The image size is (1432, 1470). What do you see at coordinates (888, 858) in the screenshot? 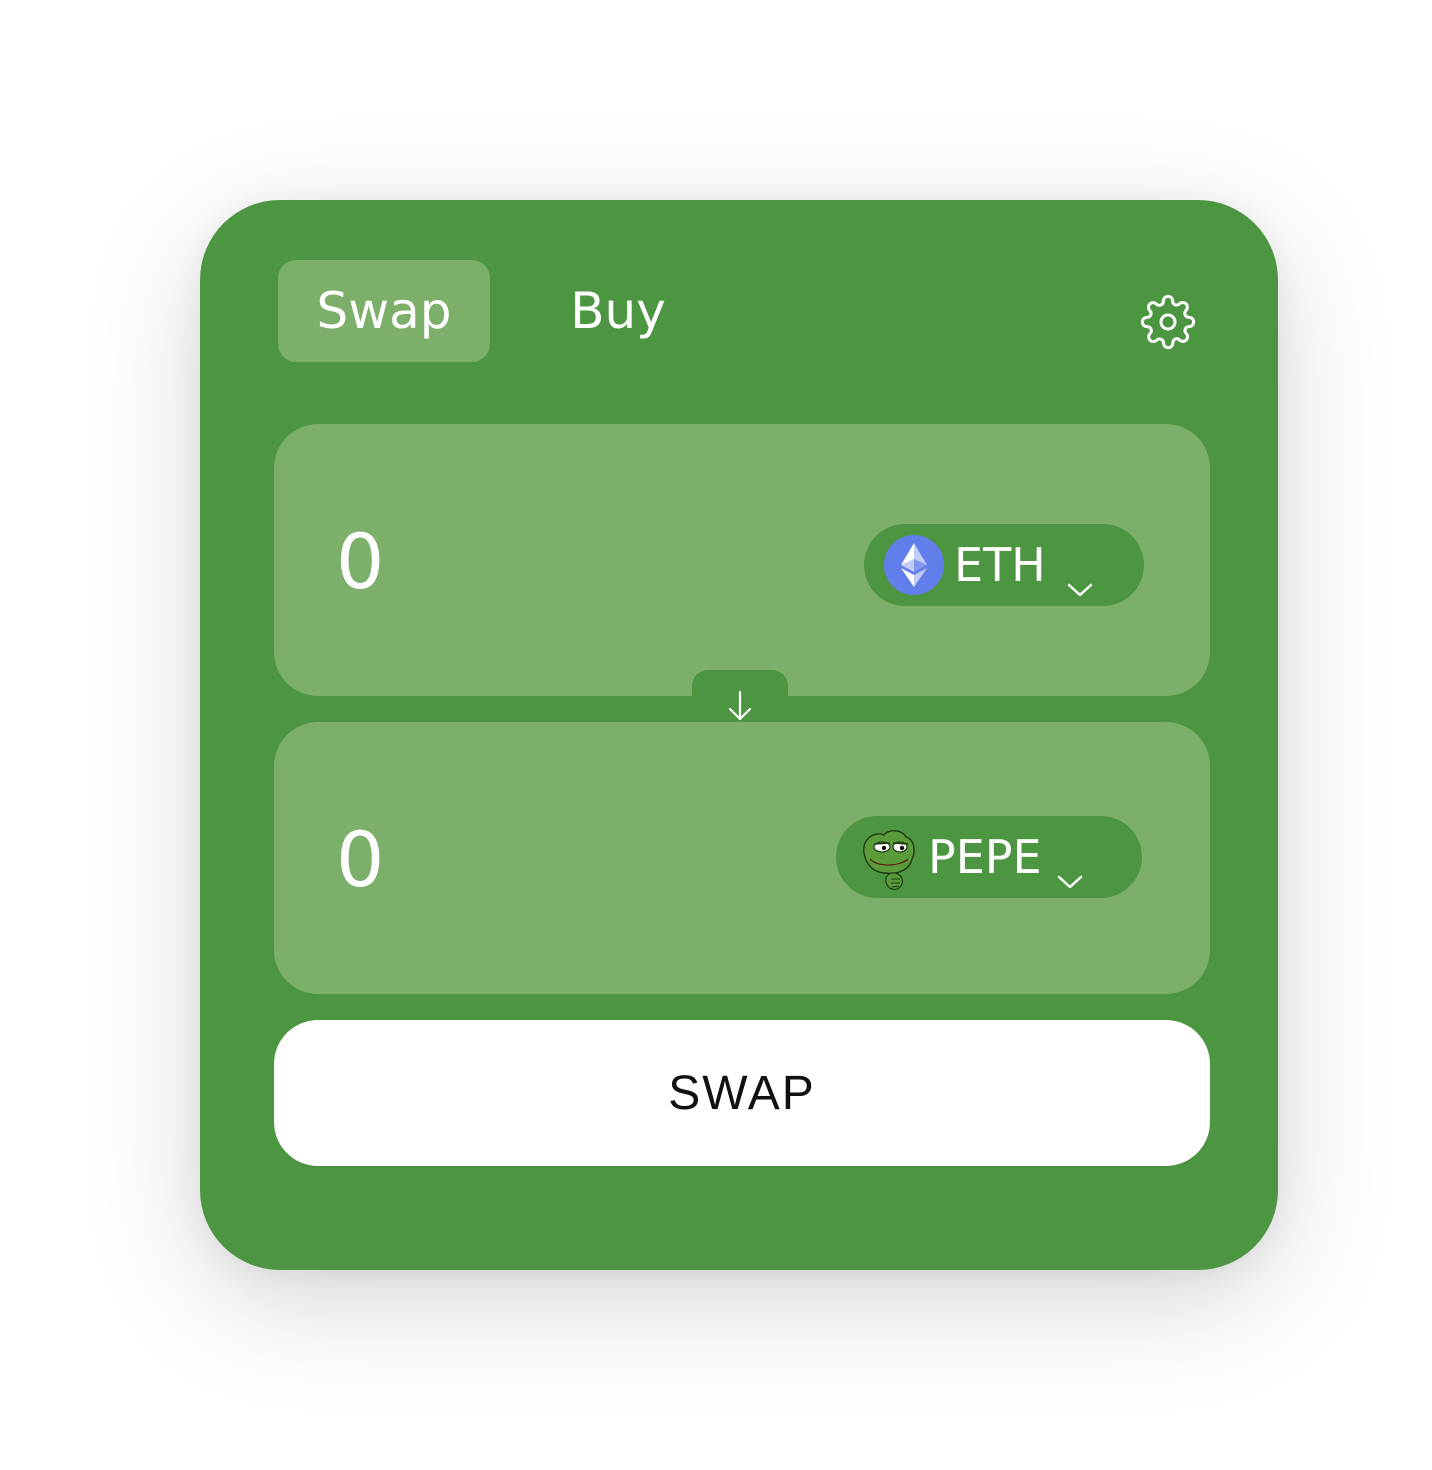
I see `pepe-logo-icon` at bounding box center [888, 858].